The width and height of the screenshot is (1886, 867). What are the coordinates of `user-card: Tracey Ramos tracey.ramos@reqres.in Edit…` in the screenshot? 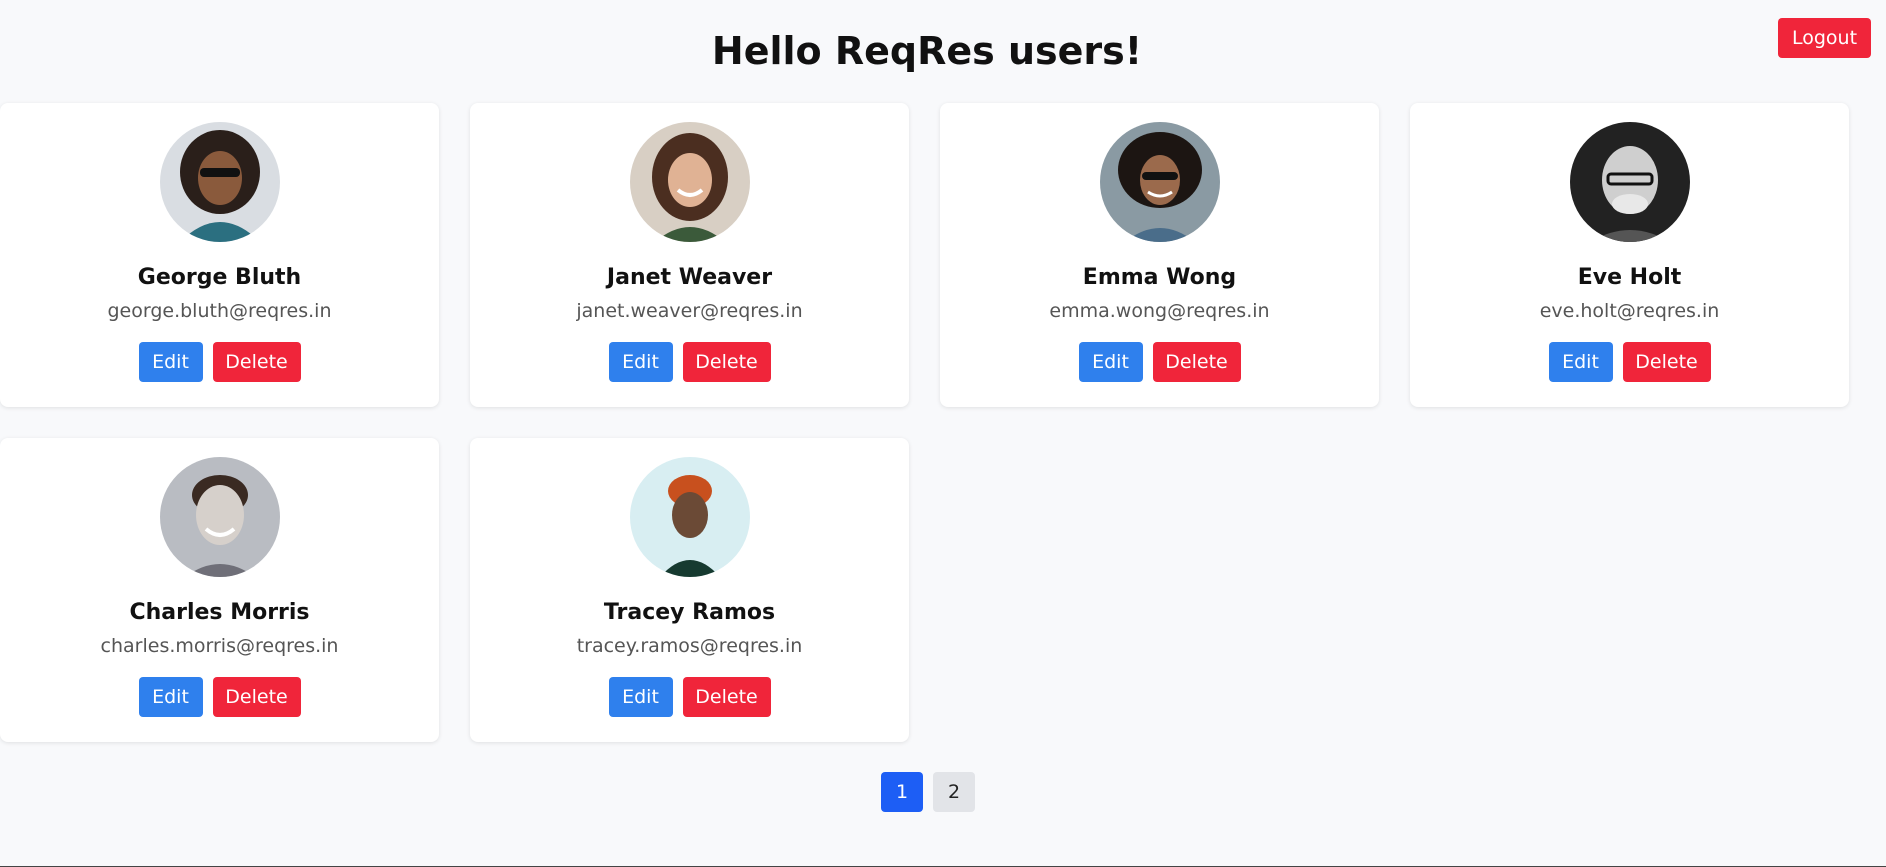 It's located at (689, 590).